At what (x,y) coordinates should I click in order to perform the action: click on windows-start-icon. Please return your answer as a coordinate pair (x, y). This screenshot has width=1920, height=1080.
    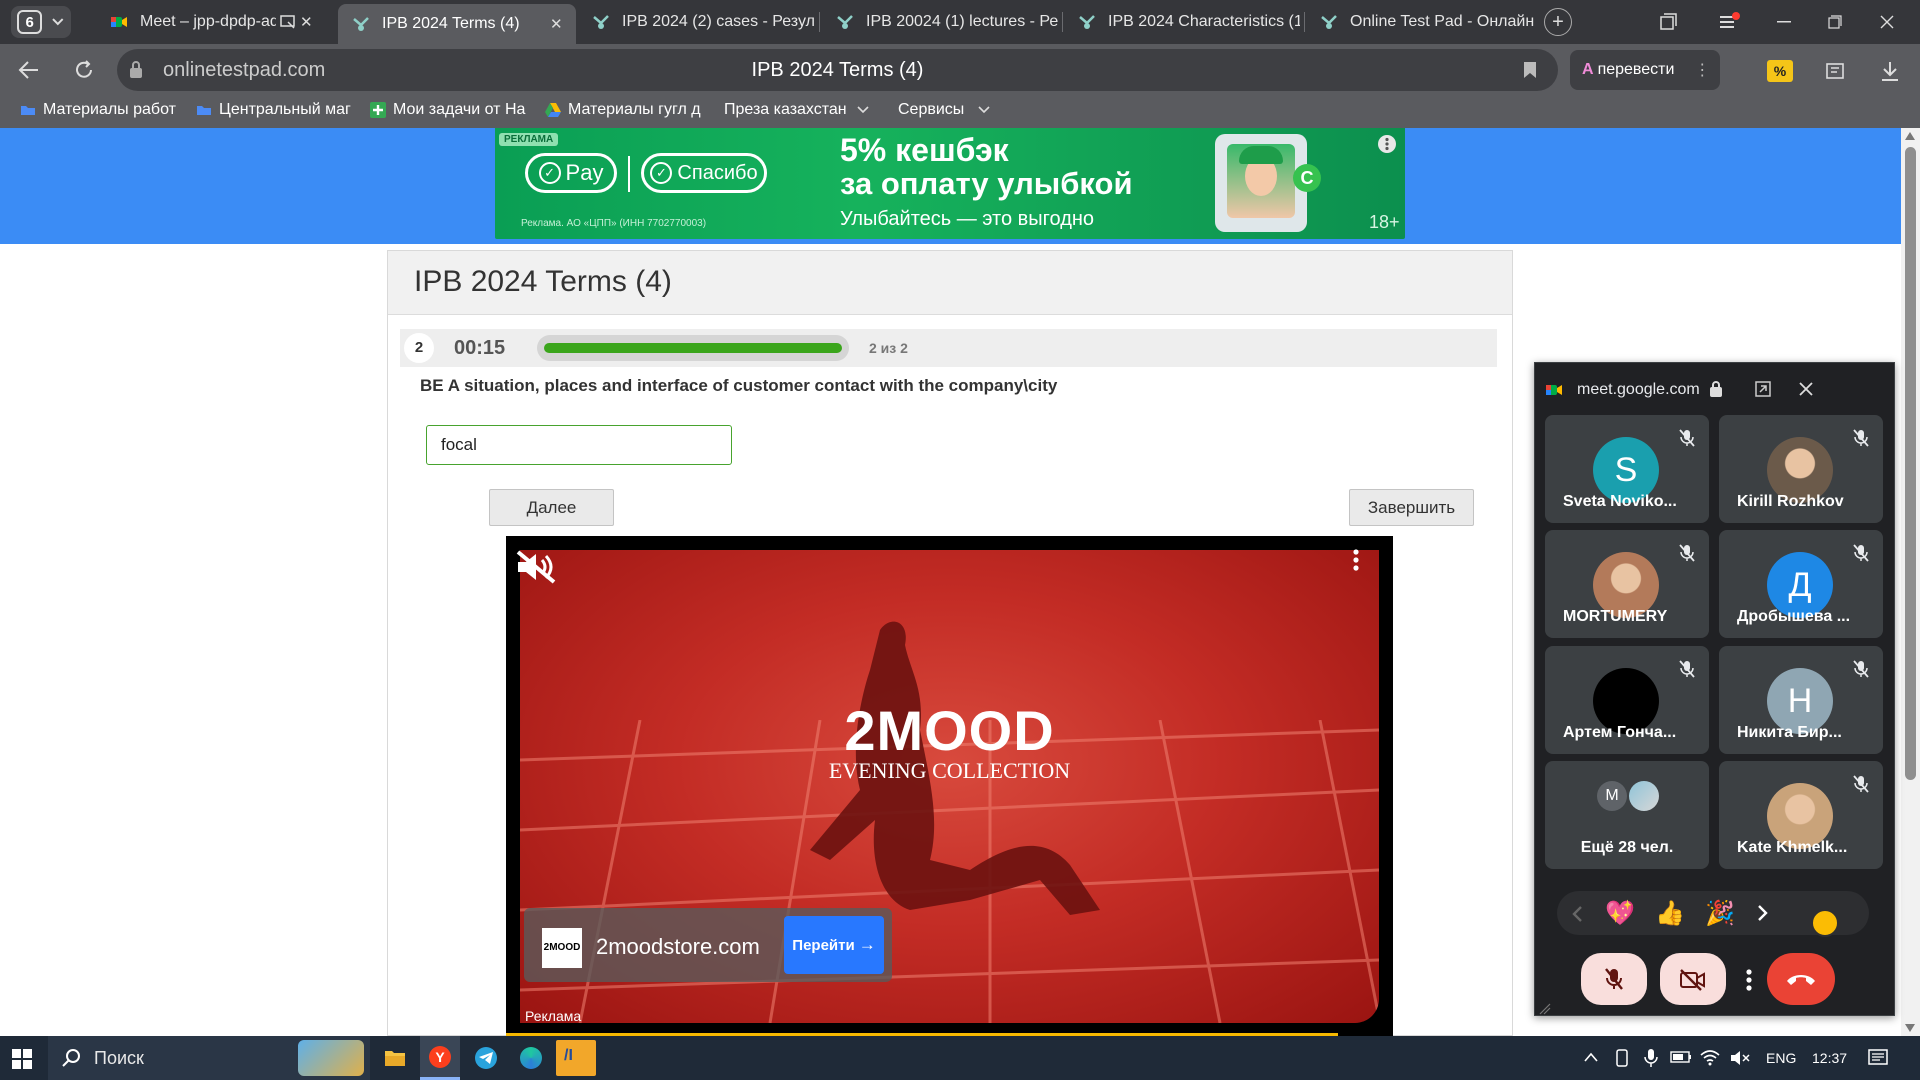
    Looking at the image, I should click on (22, 1059).